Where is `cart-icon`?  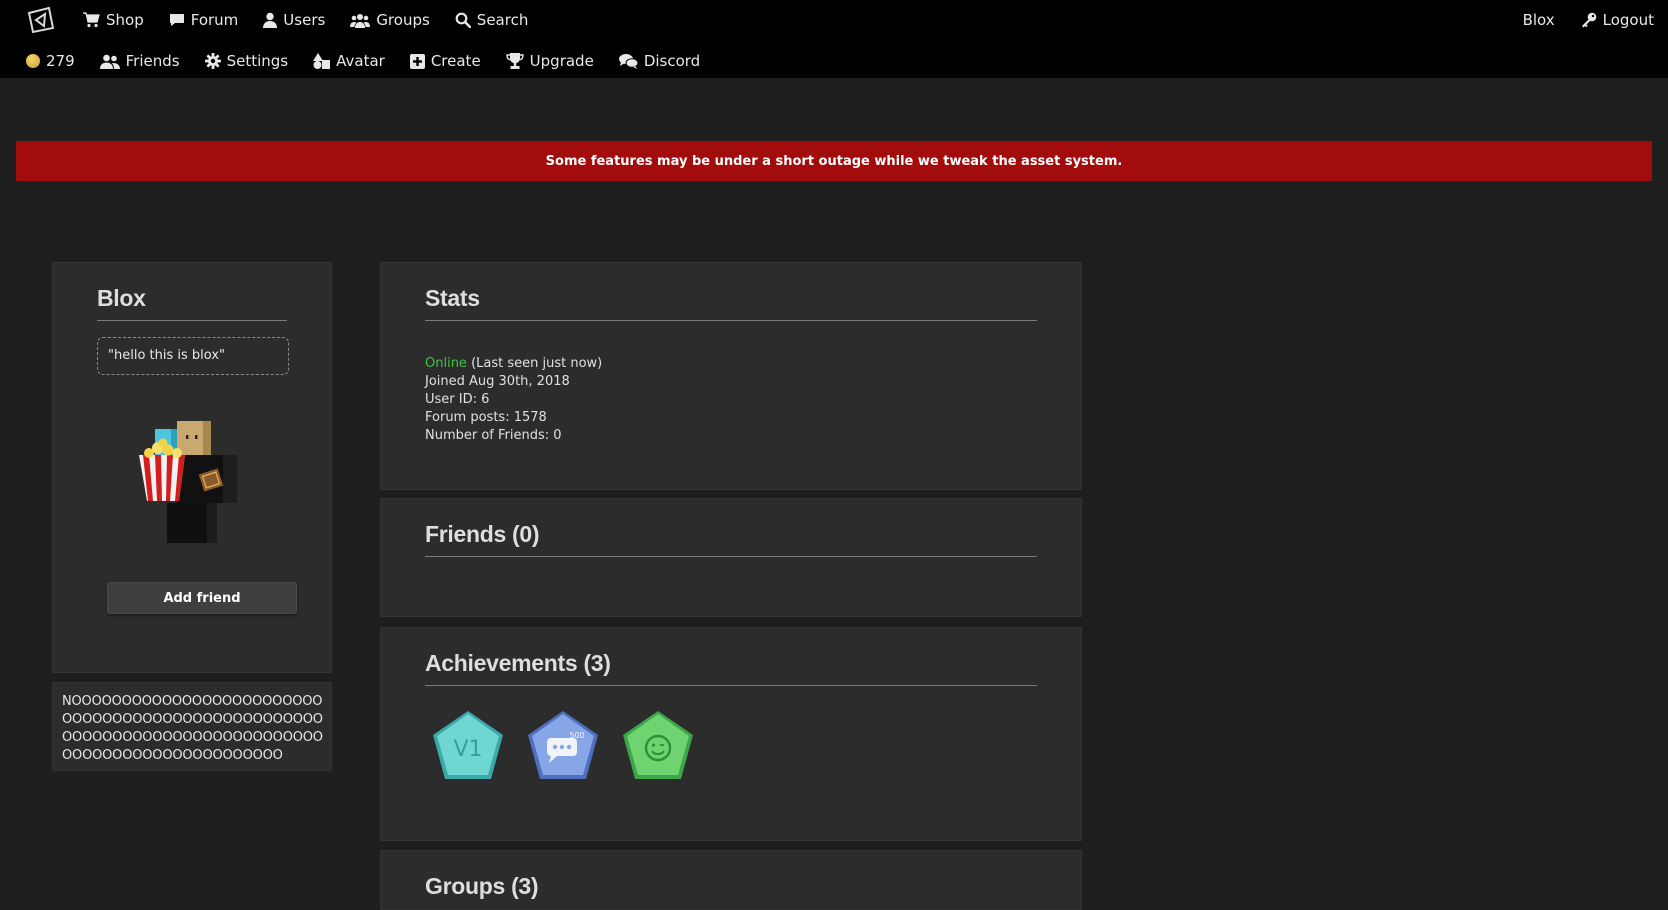
cart-icon is located at coordinates (91, 20).